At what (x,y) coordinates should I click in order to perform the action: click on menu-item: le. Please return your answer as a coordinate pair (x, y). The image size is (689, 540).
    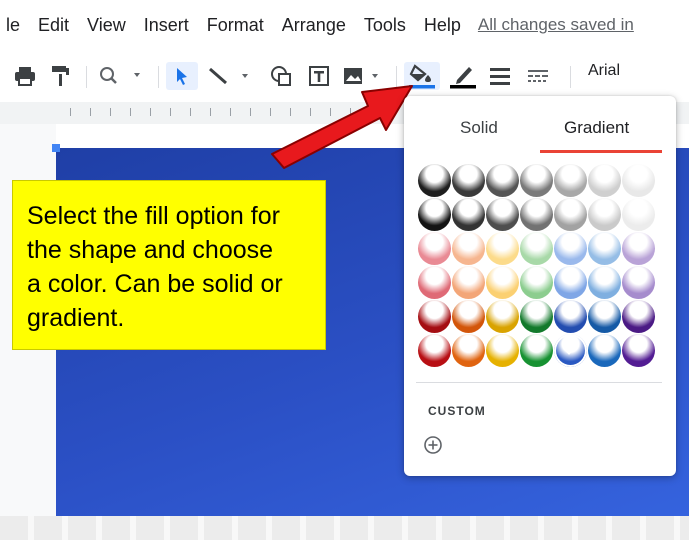
    Looking at the image, I should click on (14, 25).